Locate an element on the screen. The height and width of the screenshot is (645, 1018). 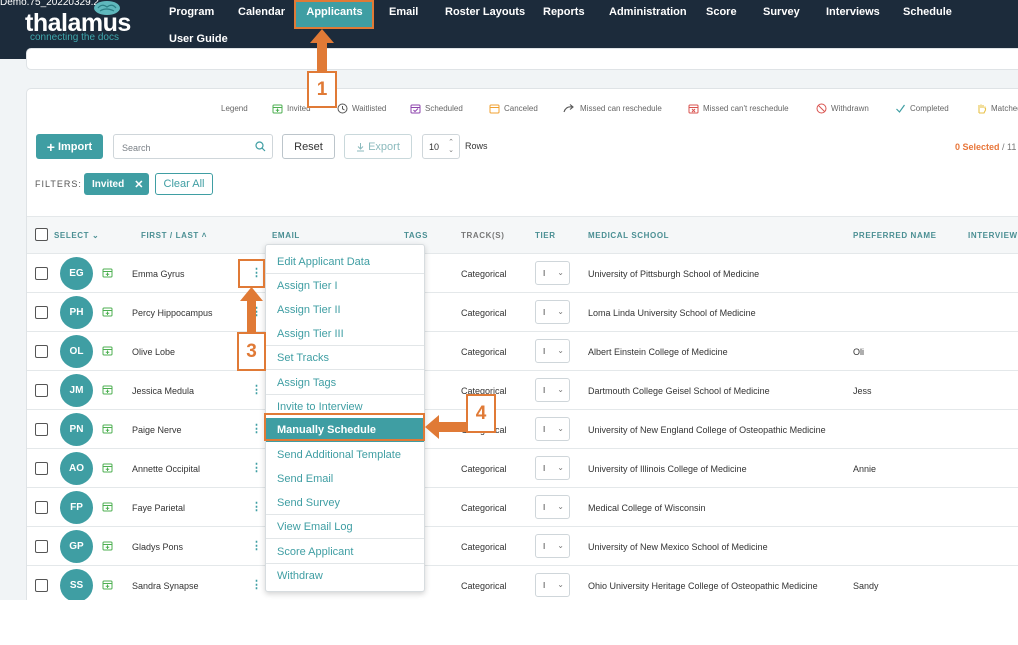
menu-divider is located at coordinates (345, 538).